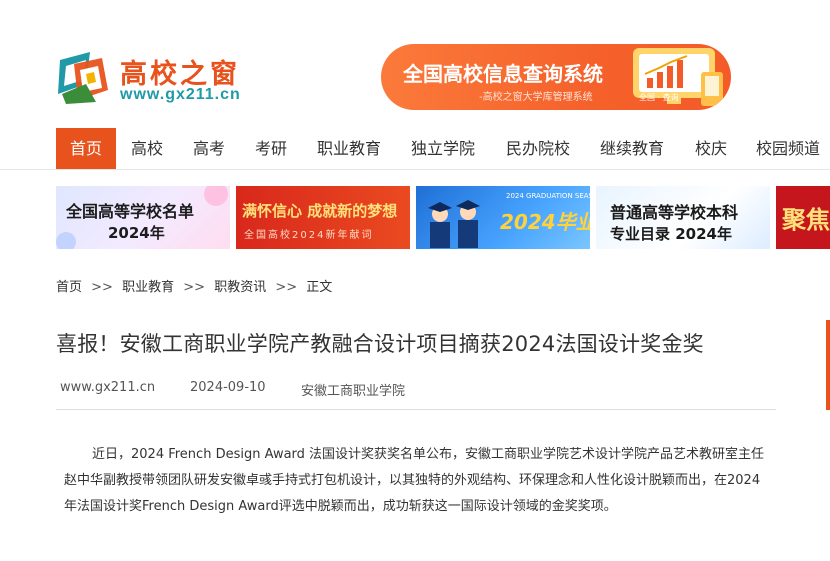 The width and height of the screenshot is (830, 561). Describe the element at coordinates (538, 148) in the screenshot. I see `nav-item-private: 民办院校` at that location.